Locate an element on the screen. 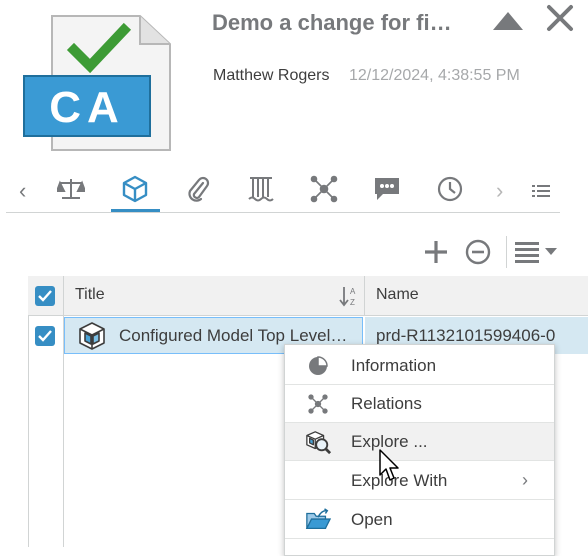  tab-history is located at coordinates (450, 189).